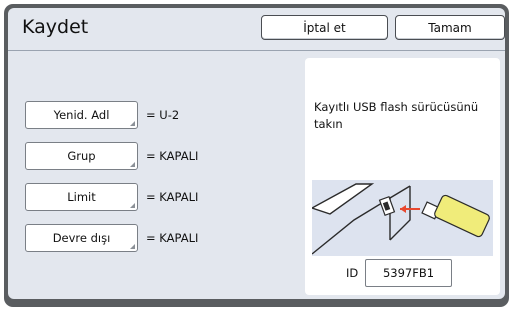  Describe the element at coordinates (256, 29) in the screenshot. I see `header-bar: Kaydet İptal et Tamam` at that location.